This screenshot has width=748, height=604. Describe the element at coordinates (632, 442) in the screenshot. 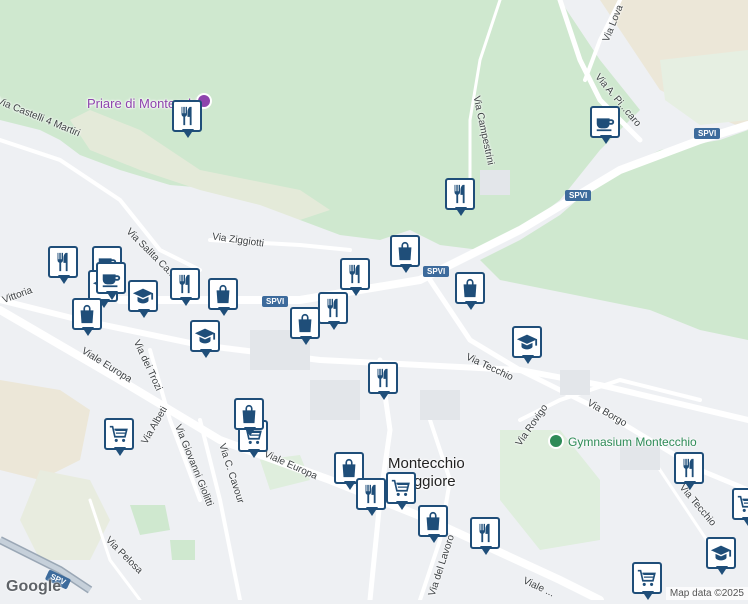

I see `poi-label-gymnasium: Gymnasium Montecchio` at that location.